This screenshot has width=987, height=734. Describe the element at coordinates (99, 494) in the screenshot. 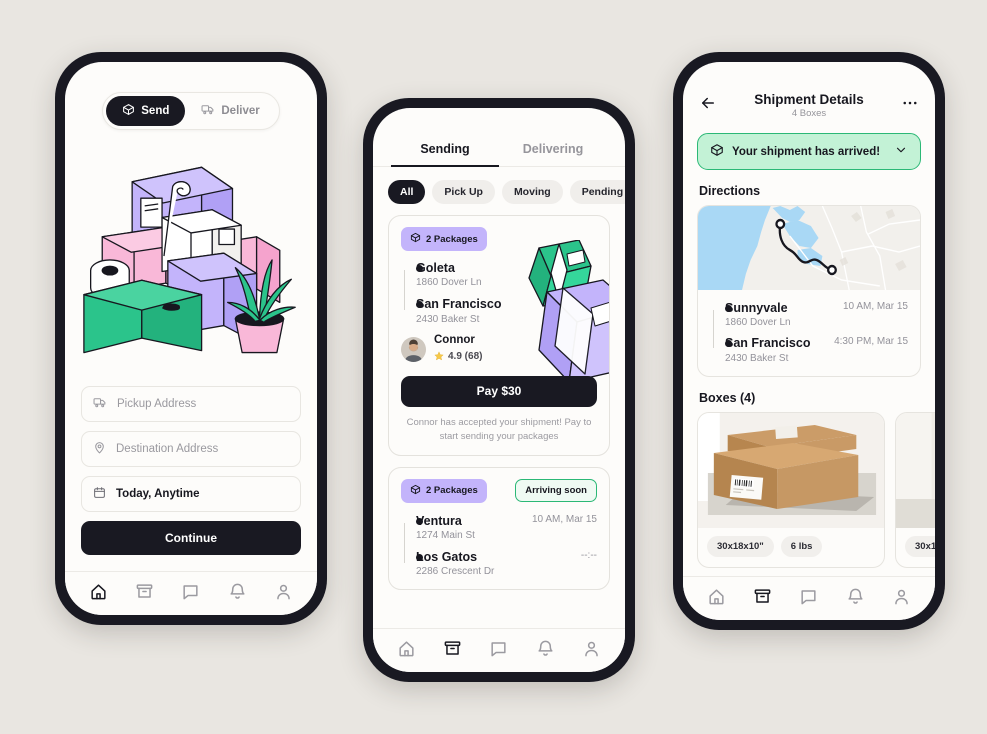

I see `calendar-icon` at that location.